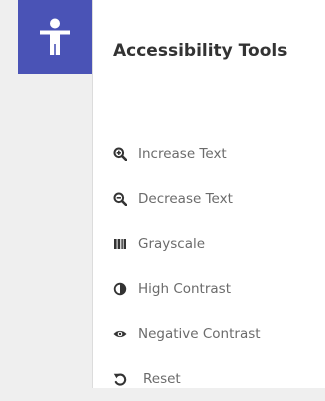  Describe the element at coordinates (120, 334) in the screenshot. I see `eye-icon` at that location.